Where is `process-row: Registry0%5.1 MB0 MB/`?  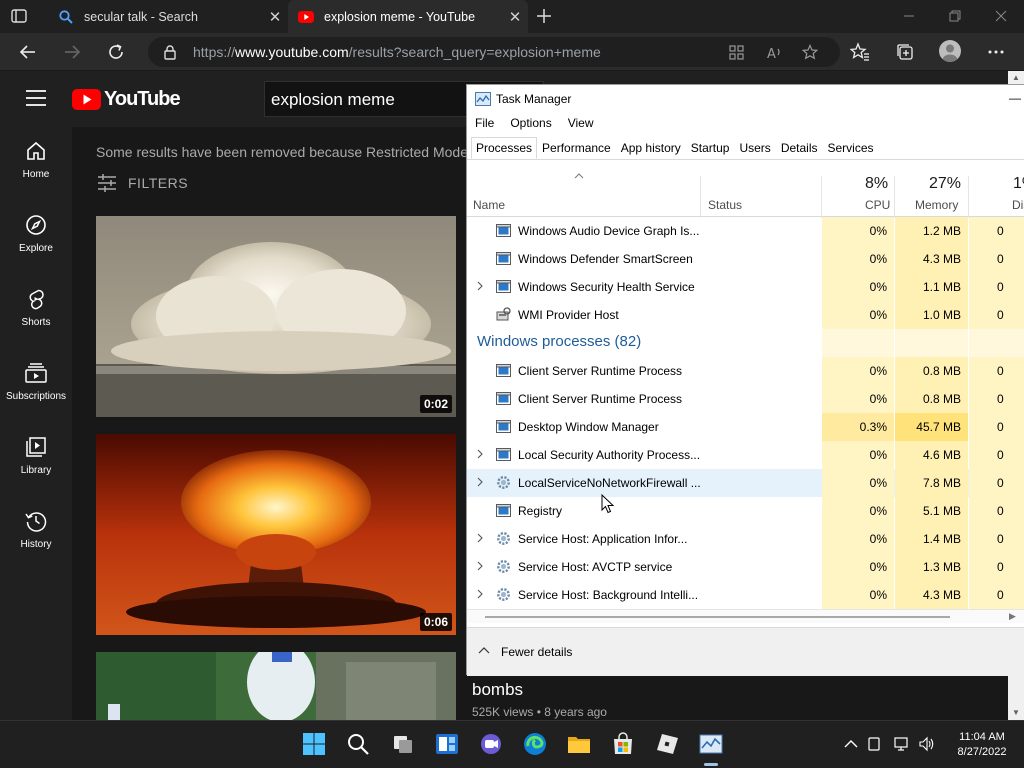
process-row: Registry0%5.1 MB0 MB/ is located at coordinates (745, 521).